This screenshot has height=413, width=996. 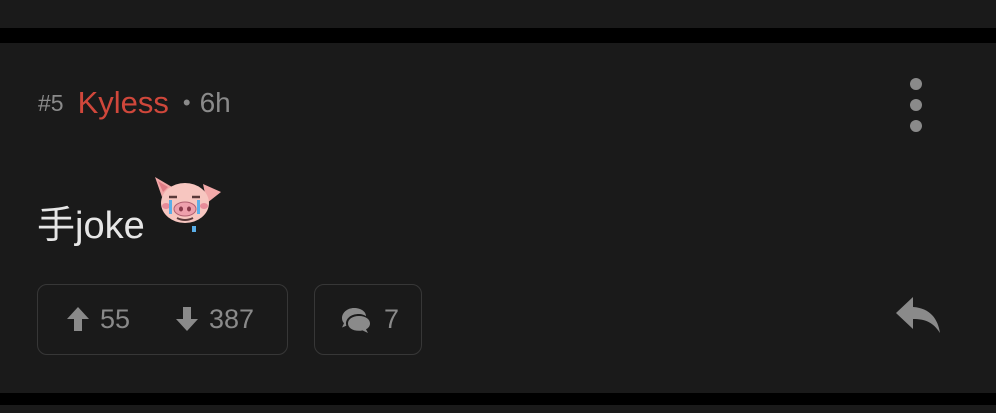 I want to click on author-link: Kyless, so click(x=123, y=103).